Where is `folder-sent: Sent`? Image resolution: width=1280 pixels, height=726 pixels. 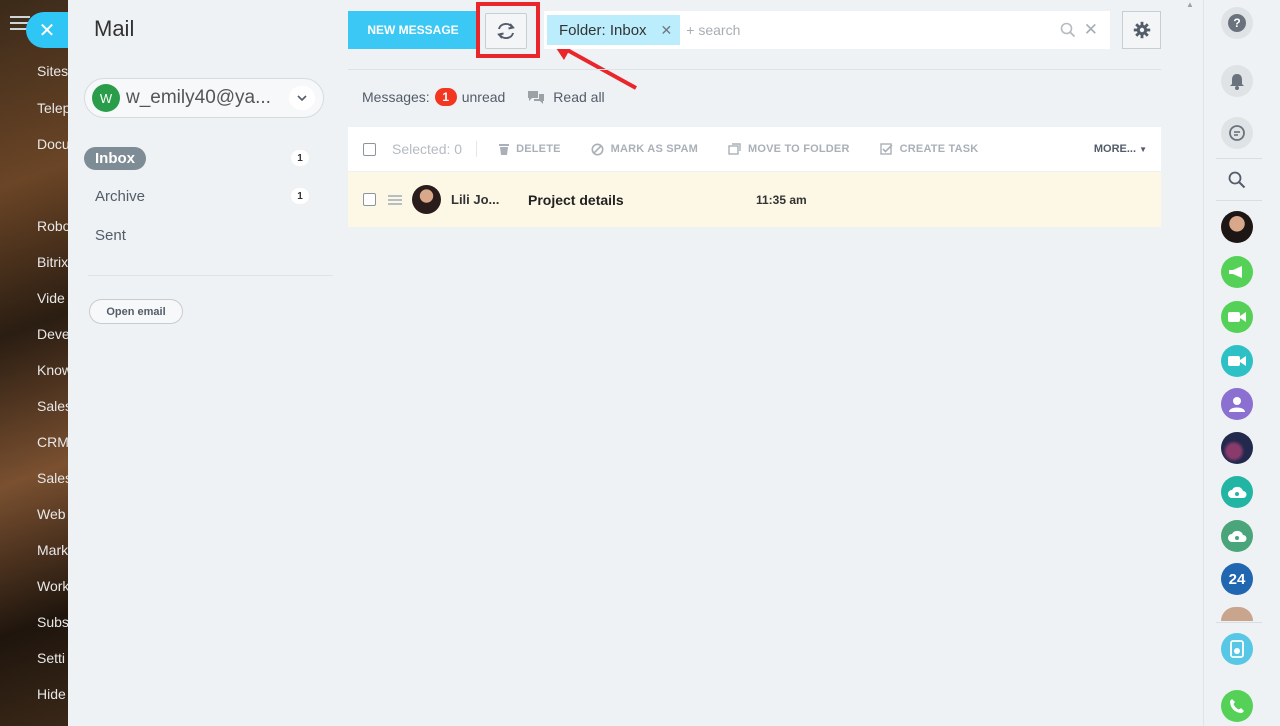
folder-sent: Sent is located at coordinates (199, 235).